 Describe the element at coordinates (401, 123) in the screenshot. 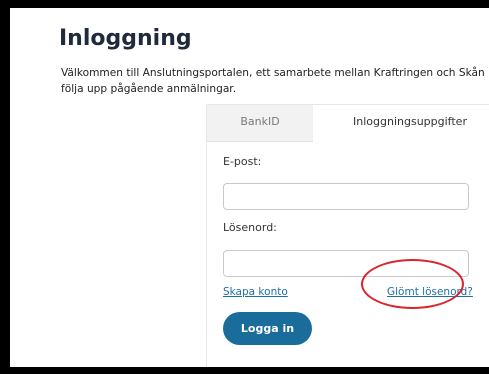

I see `tab-credentials: Inloggningsuppgifter` at that location.